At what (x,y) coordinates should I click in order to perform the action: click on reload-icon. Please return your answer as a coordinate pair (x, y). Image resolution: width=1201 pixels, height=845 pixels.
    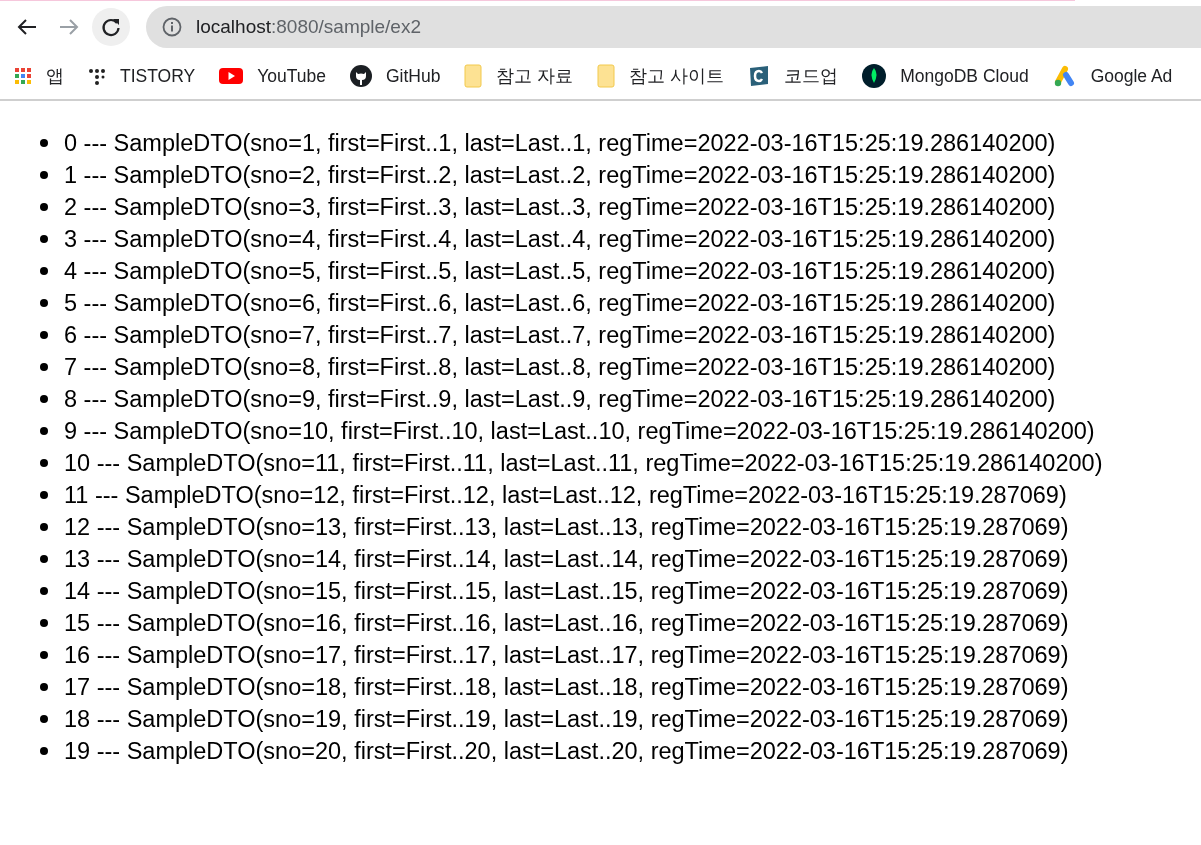
    Looking at the image, I should click on (111, 27).